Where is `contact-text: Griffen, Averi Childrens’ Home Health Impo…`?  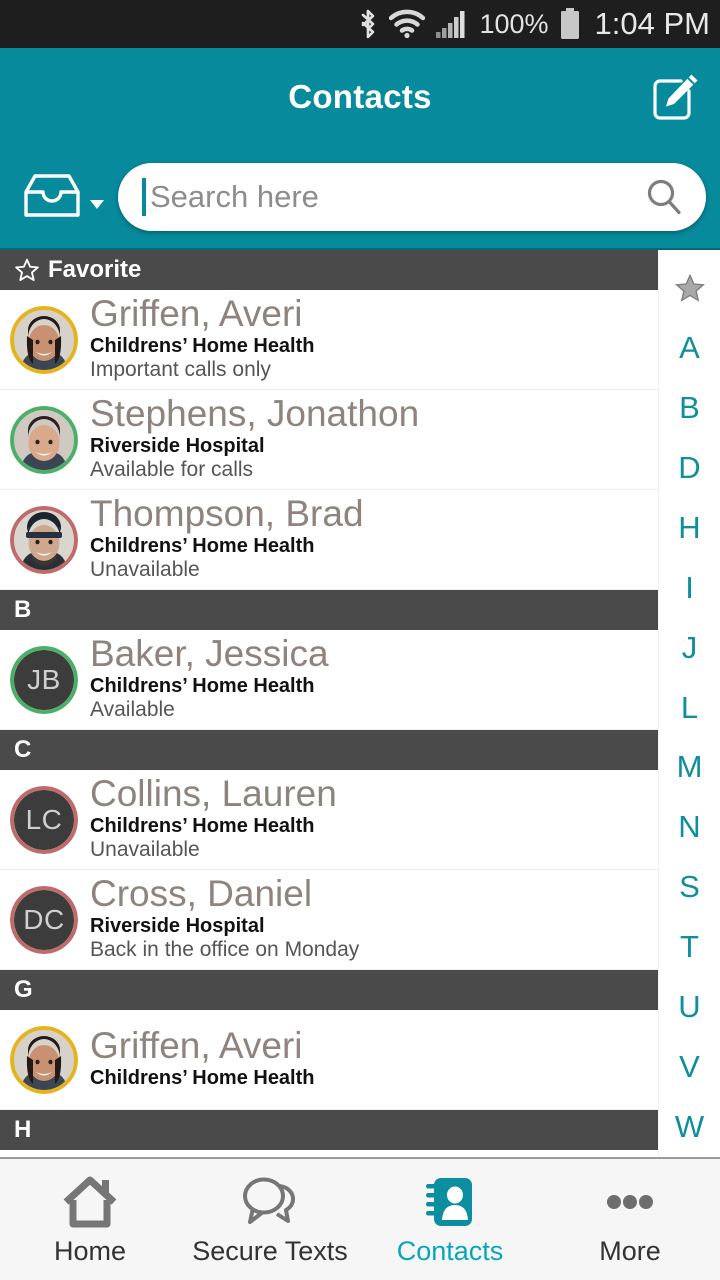 contact-text: Griffen, Averi Childrens’ Home Health Impo… is located at coordinates (374, 338).